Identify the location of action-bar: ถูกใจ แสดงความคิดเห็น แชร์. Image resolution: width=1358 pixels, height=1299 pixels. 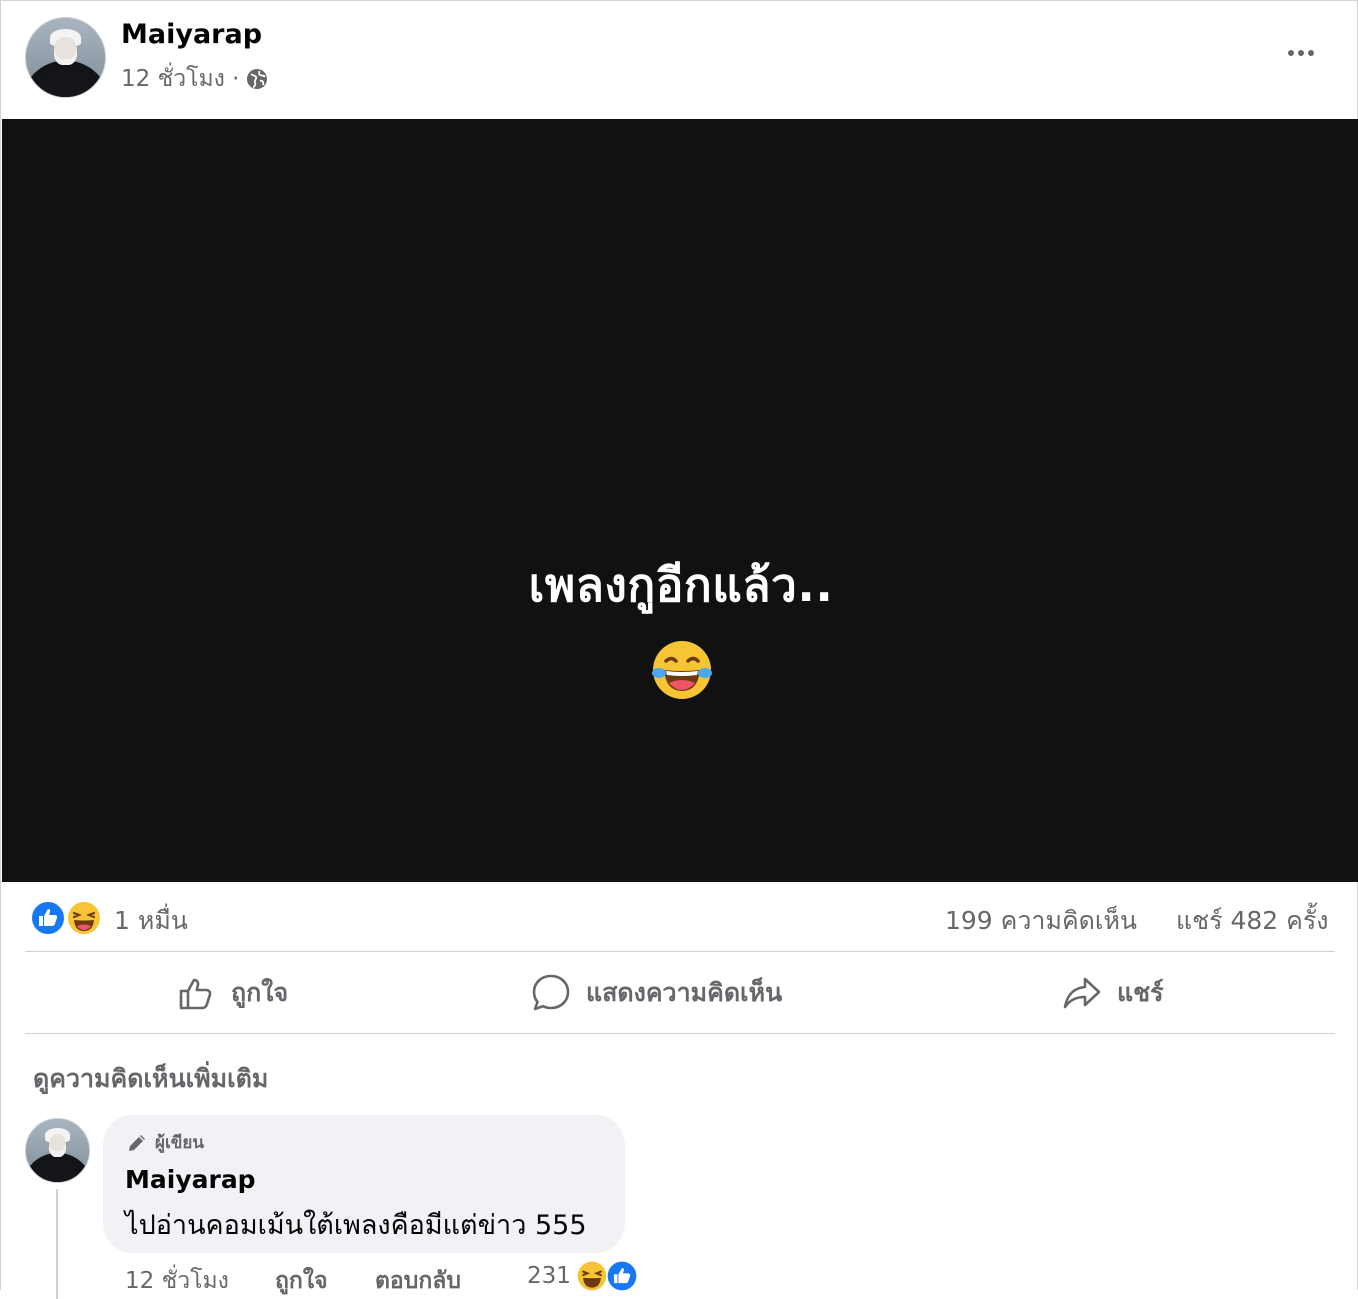
(680, 993).